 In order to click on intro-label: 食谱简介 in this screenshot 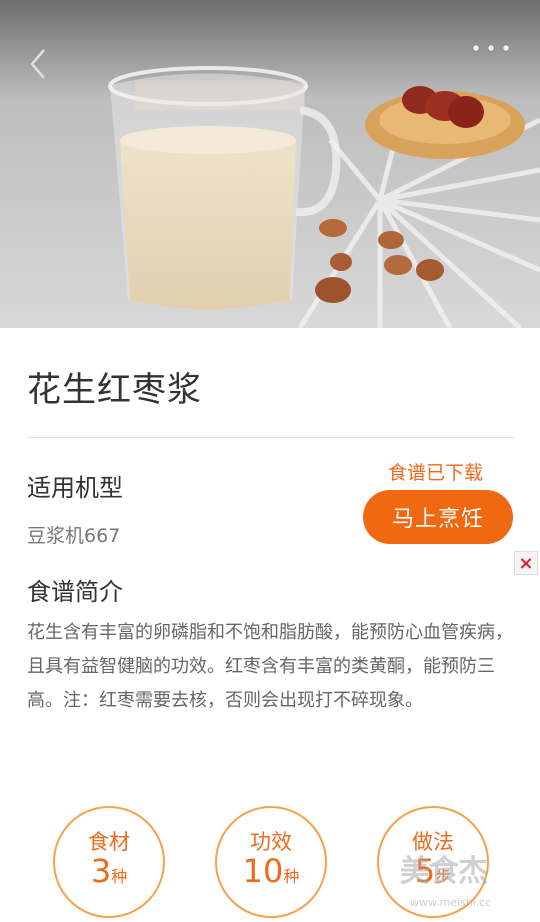, I will do `click(75, 592)`.